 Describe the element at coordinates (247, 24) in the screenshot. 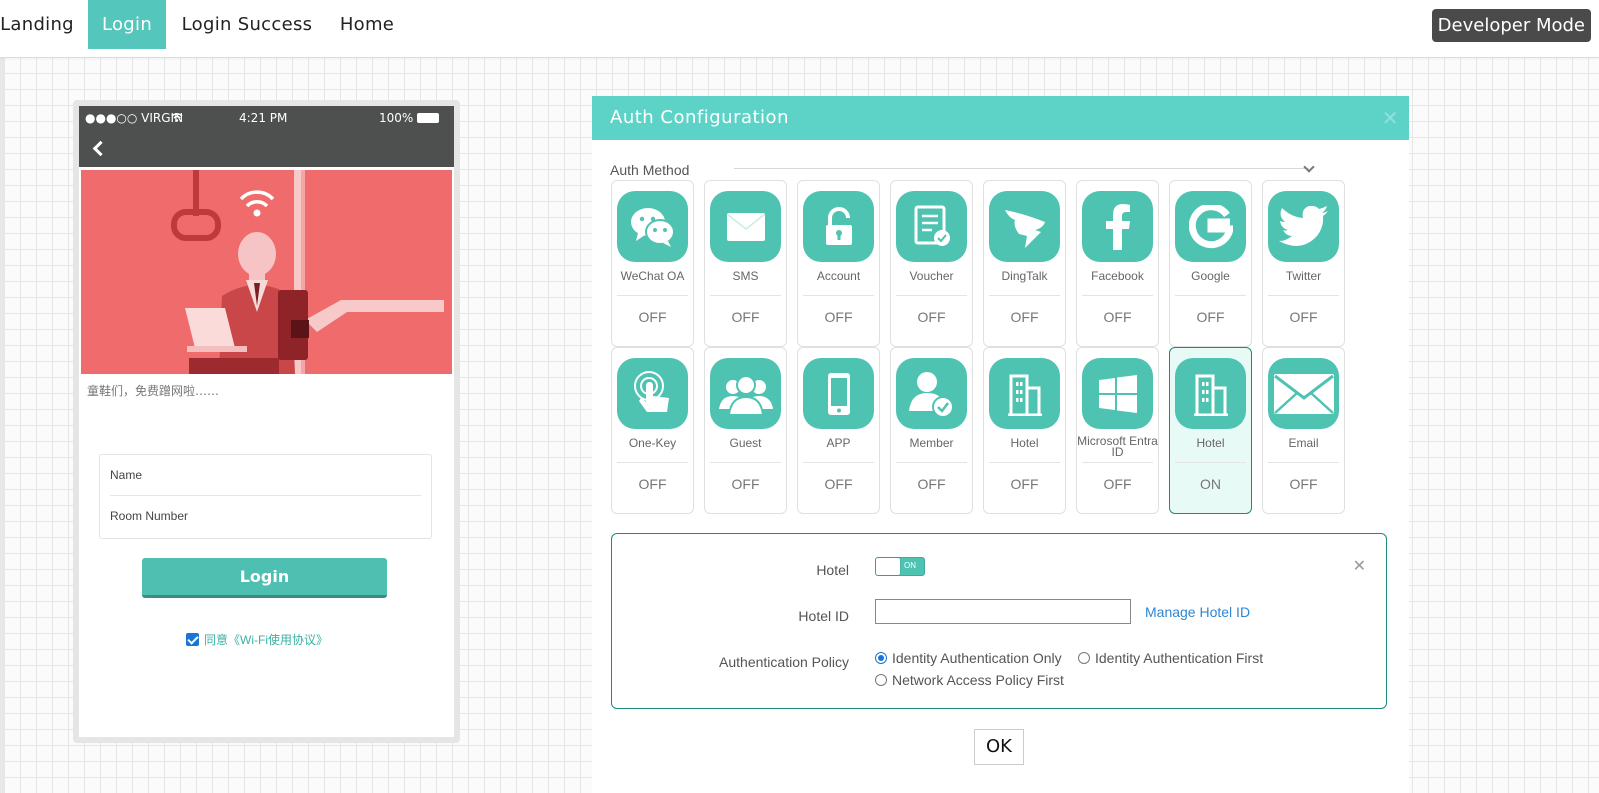

I see `tab-login-success: Login Success` at that location.